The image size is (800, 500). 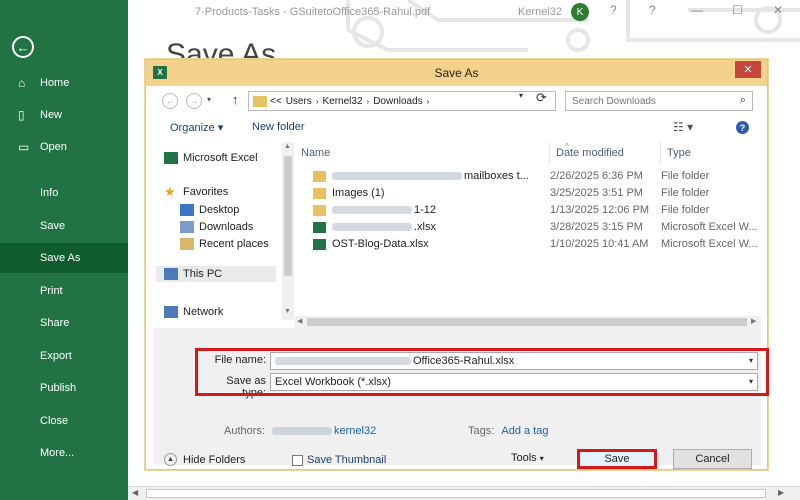 What do you see at coordinates (580, 12) in the screenshot?
I see `avatar: K` at bounding box center [580, 12].